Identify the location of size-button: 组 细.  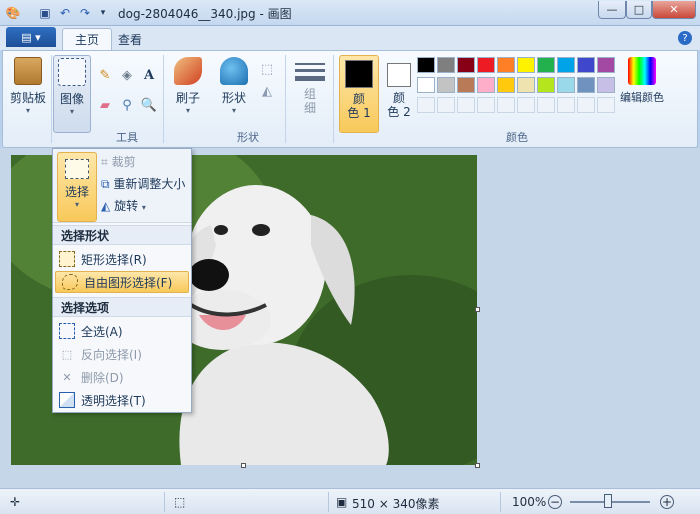
(310, 94).